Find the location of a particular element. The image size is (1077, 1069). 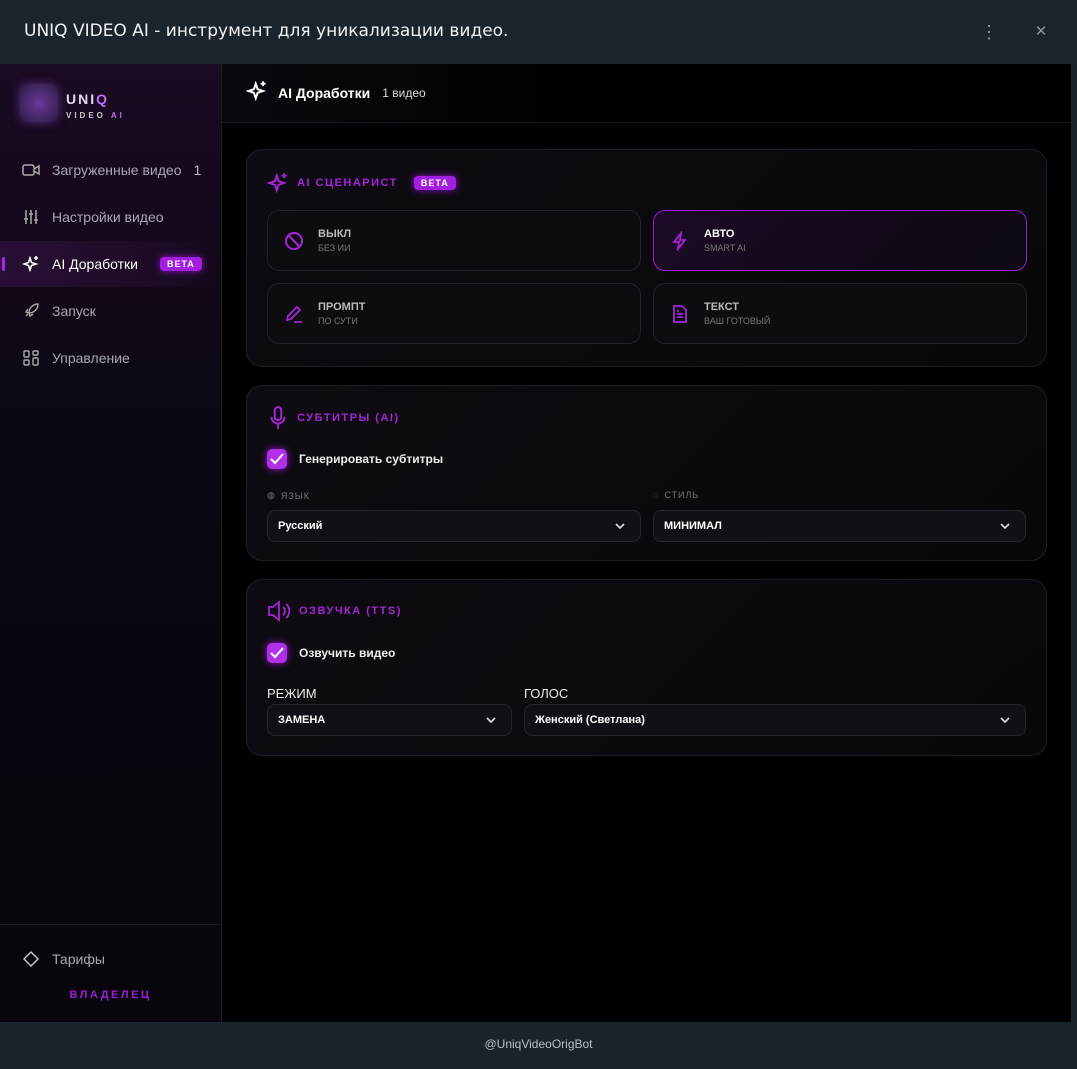

voiceover-checkbox: Озвучить видео is located at coordinates (331, 653).